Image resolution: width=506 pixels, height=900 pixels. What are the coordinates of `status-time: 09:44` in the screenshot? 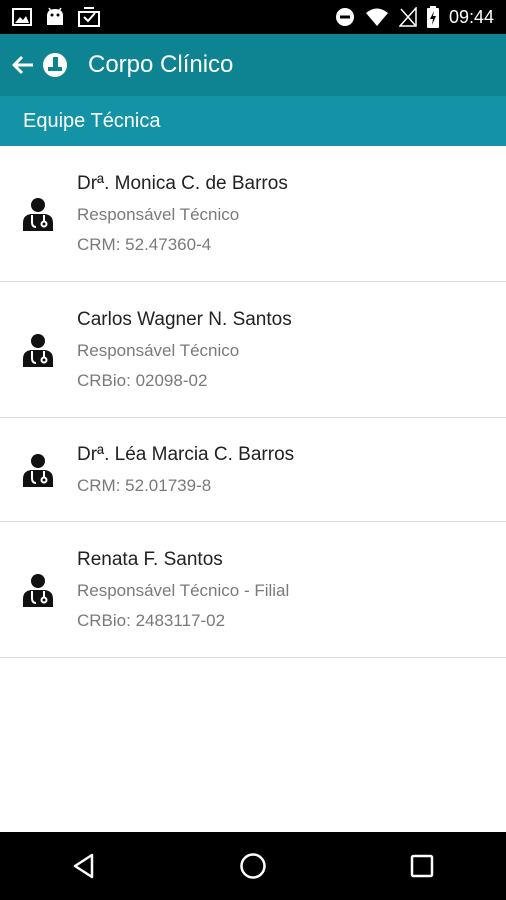 It's located at (471, 16).